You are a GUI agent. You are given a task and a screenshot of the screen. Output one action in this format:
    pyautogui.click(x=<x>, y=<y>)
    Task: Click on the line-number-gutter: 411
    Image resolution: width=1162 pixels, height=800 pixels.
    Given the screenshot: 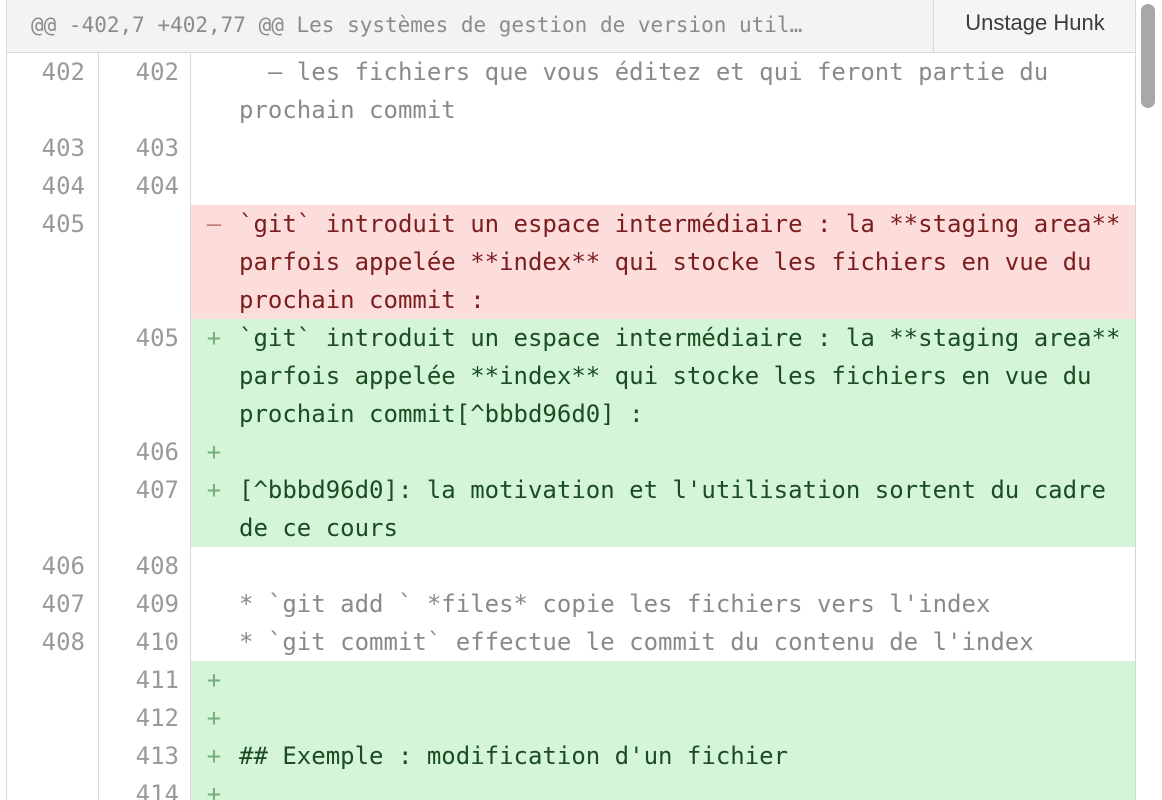 What is the action you would take?
    pyautogui.click(x=99, y=680)
    